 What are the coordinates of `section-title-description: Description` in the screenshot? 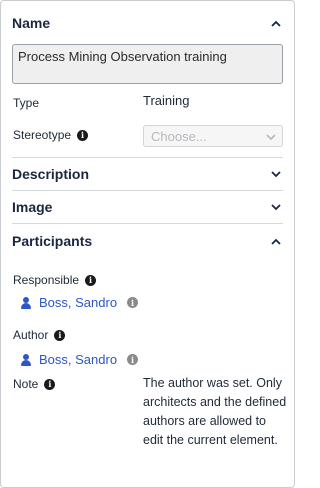 It's located at (51, 174).